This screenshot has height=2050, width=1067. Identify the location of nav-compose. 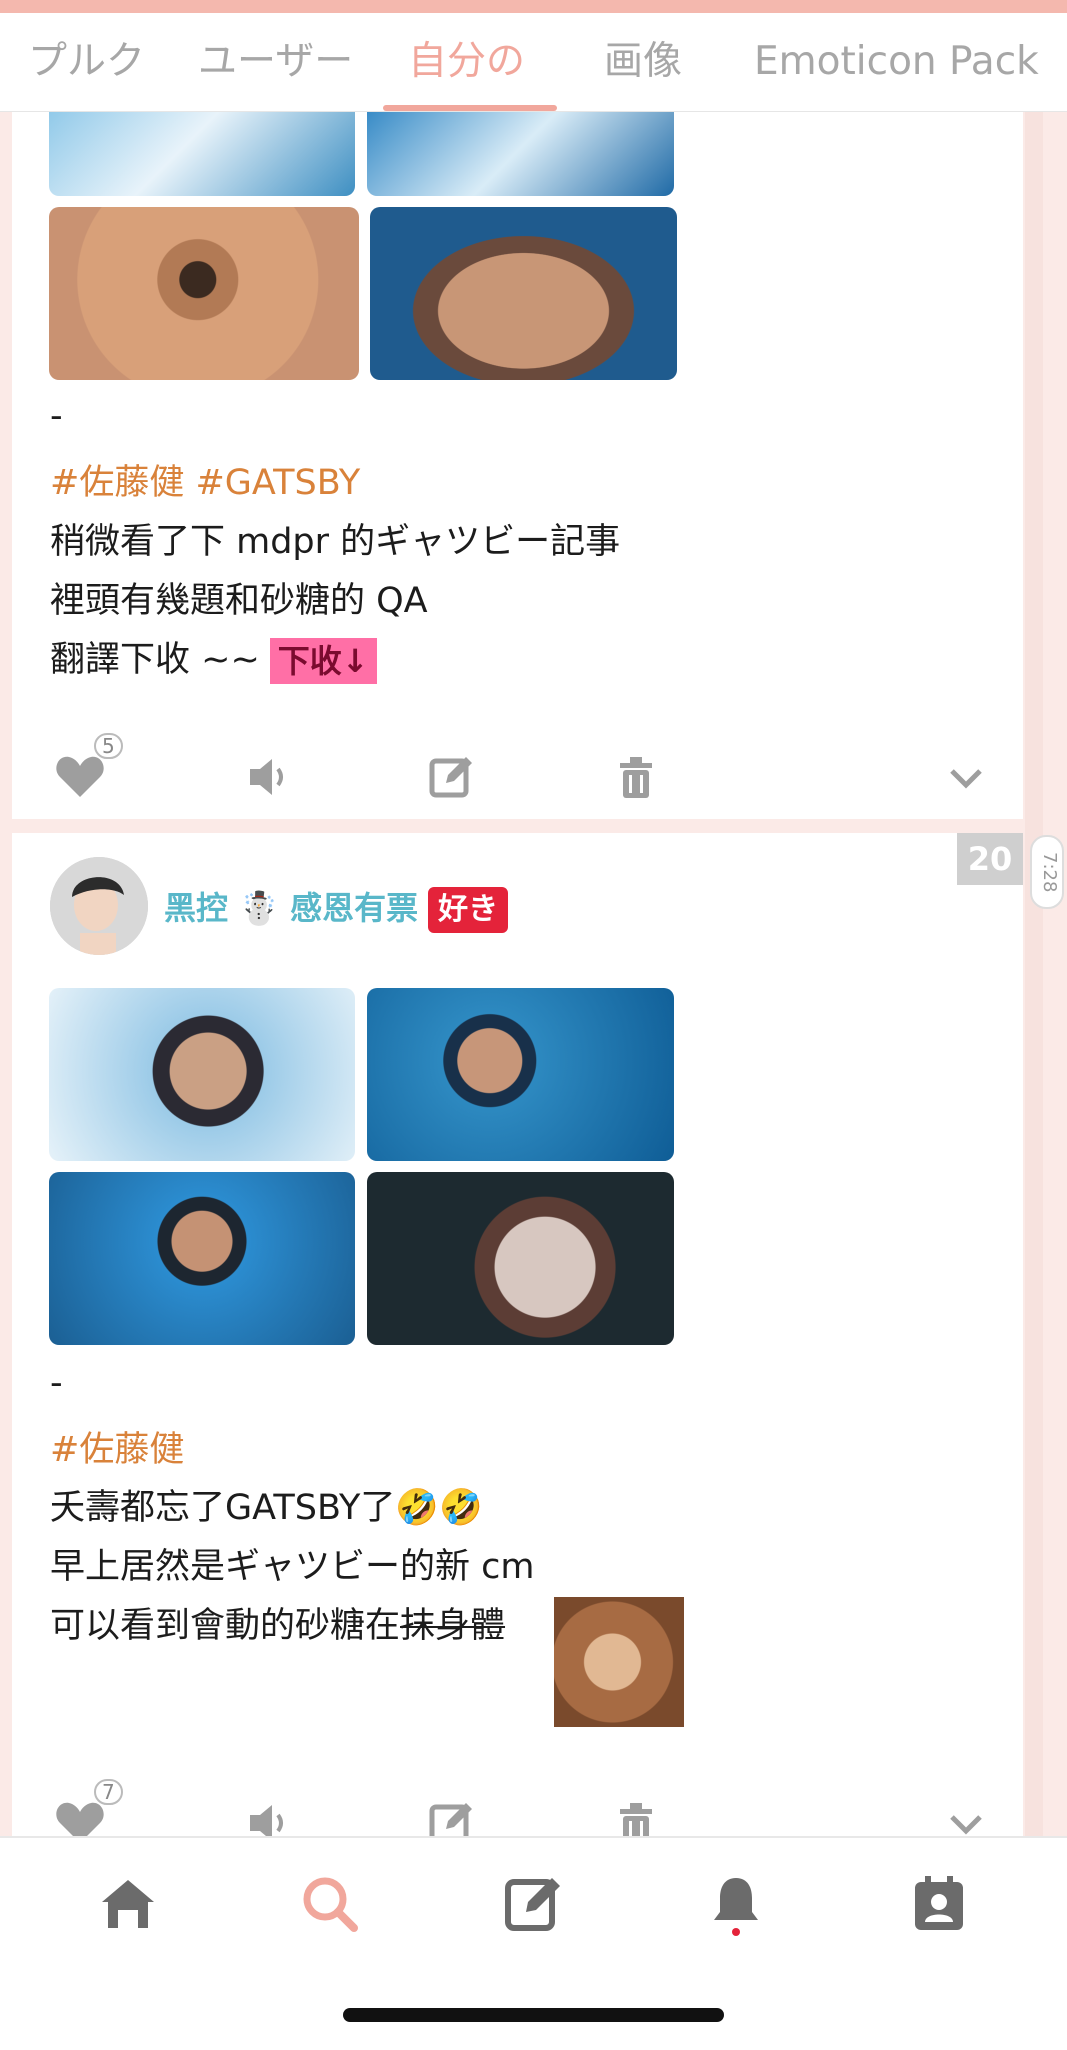
(534, 1904).